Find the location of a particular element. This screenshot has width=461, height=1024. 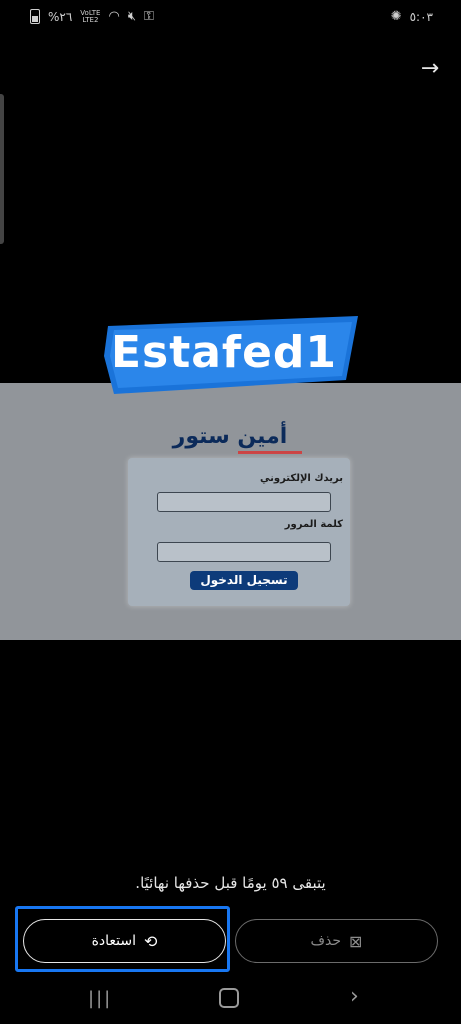

password-label: كلمة المرور is located at coordinates (313, 524).